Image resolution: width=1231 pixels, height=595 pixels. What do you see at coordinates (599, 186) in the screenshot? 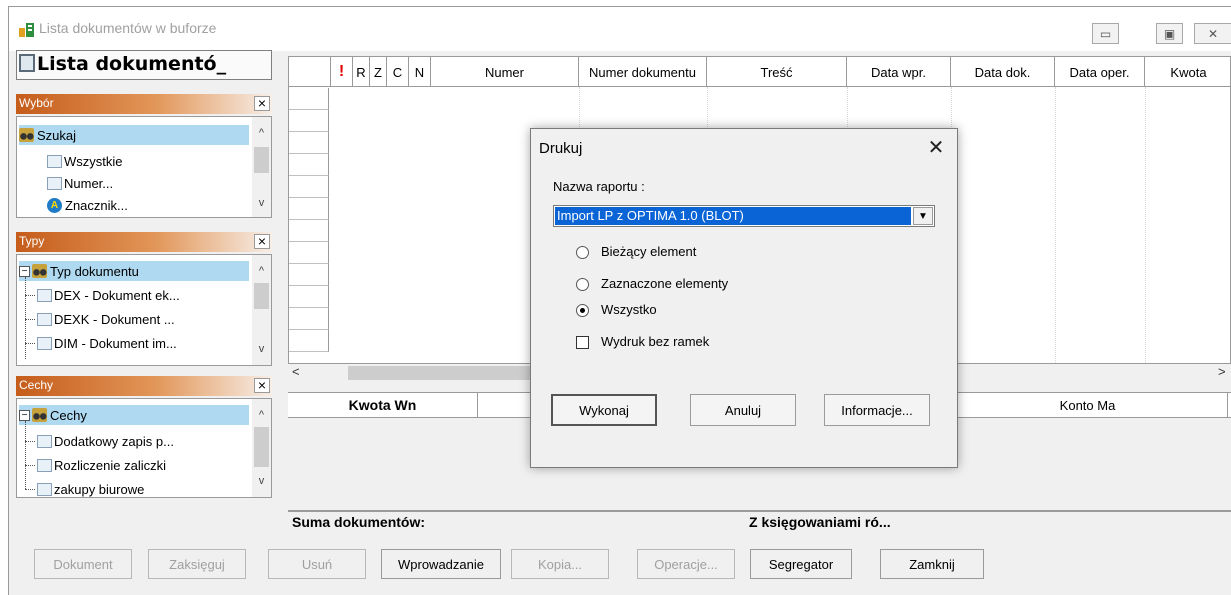
I see `report-name-label: Nazwa raportu :` at bounding box center [599, 186].